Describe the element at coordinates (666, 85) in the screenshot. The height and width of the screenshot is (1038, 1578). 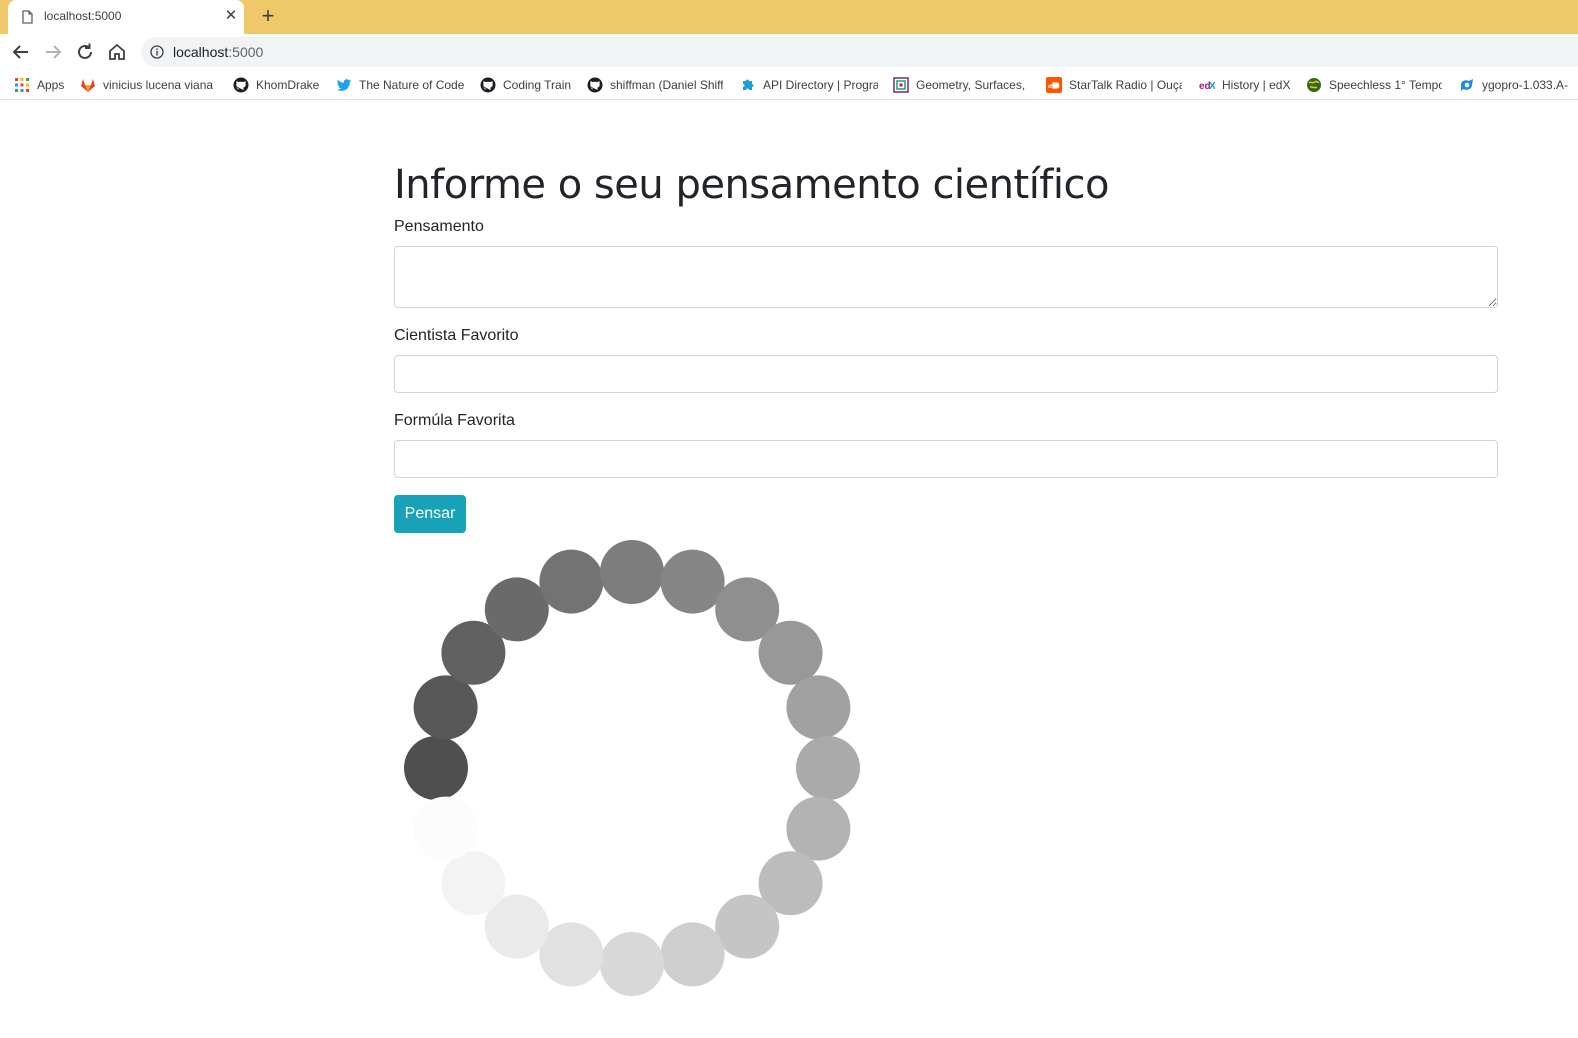
I see `bookmark-label: shiffman (Daniel Shiffman)` at that location.